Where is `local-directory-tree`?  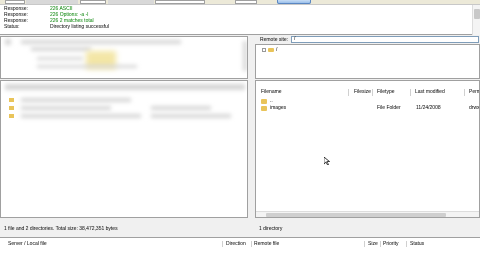 local-directory-tree is located at coordinates (124, 57).